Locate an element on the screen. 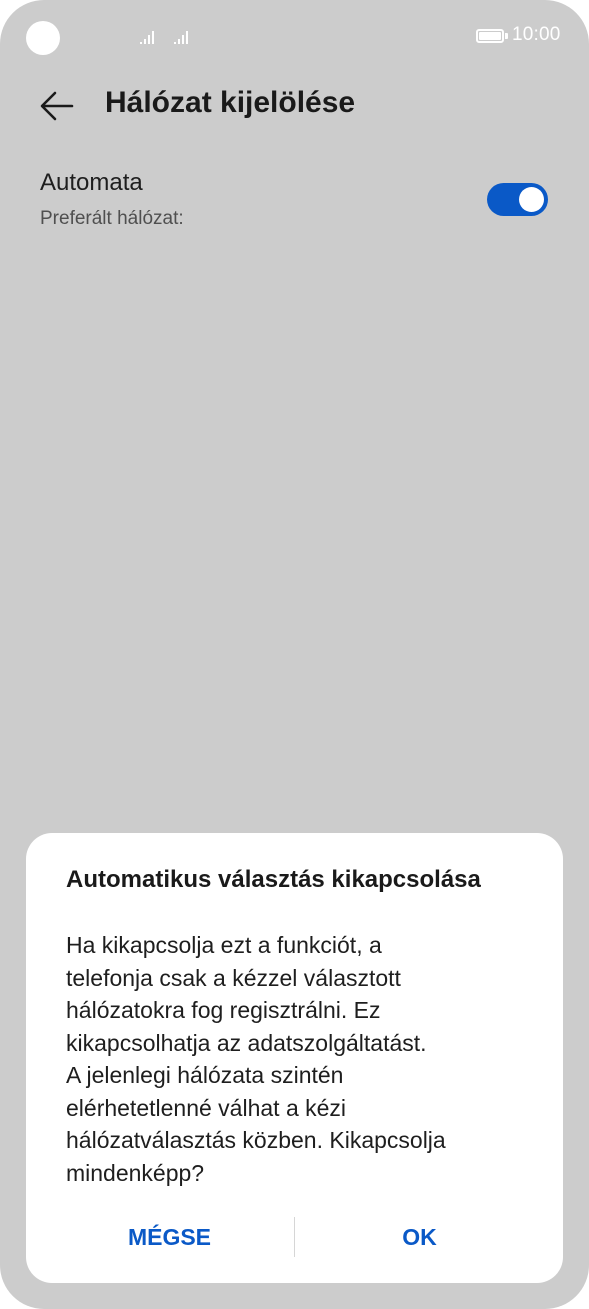 The image size is (589, 1309). arrow-left-icon is located at coordinates (57, 106).